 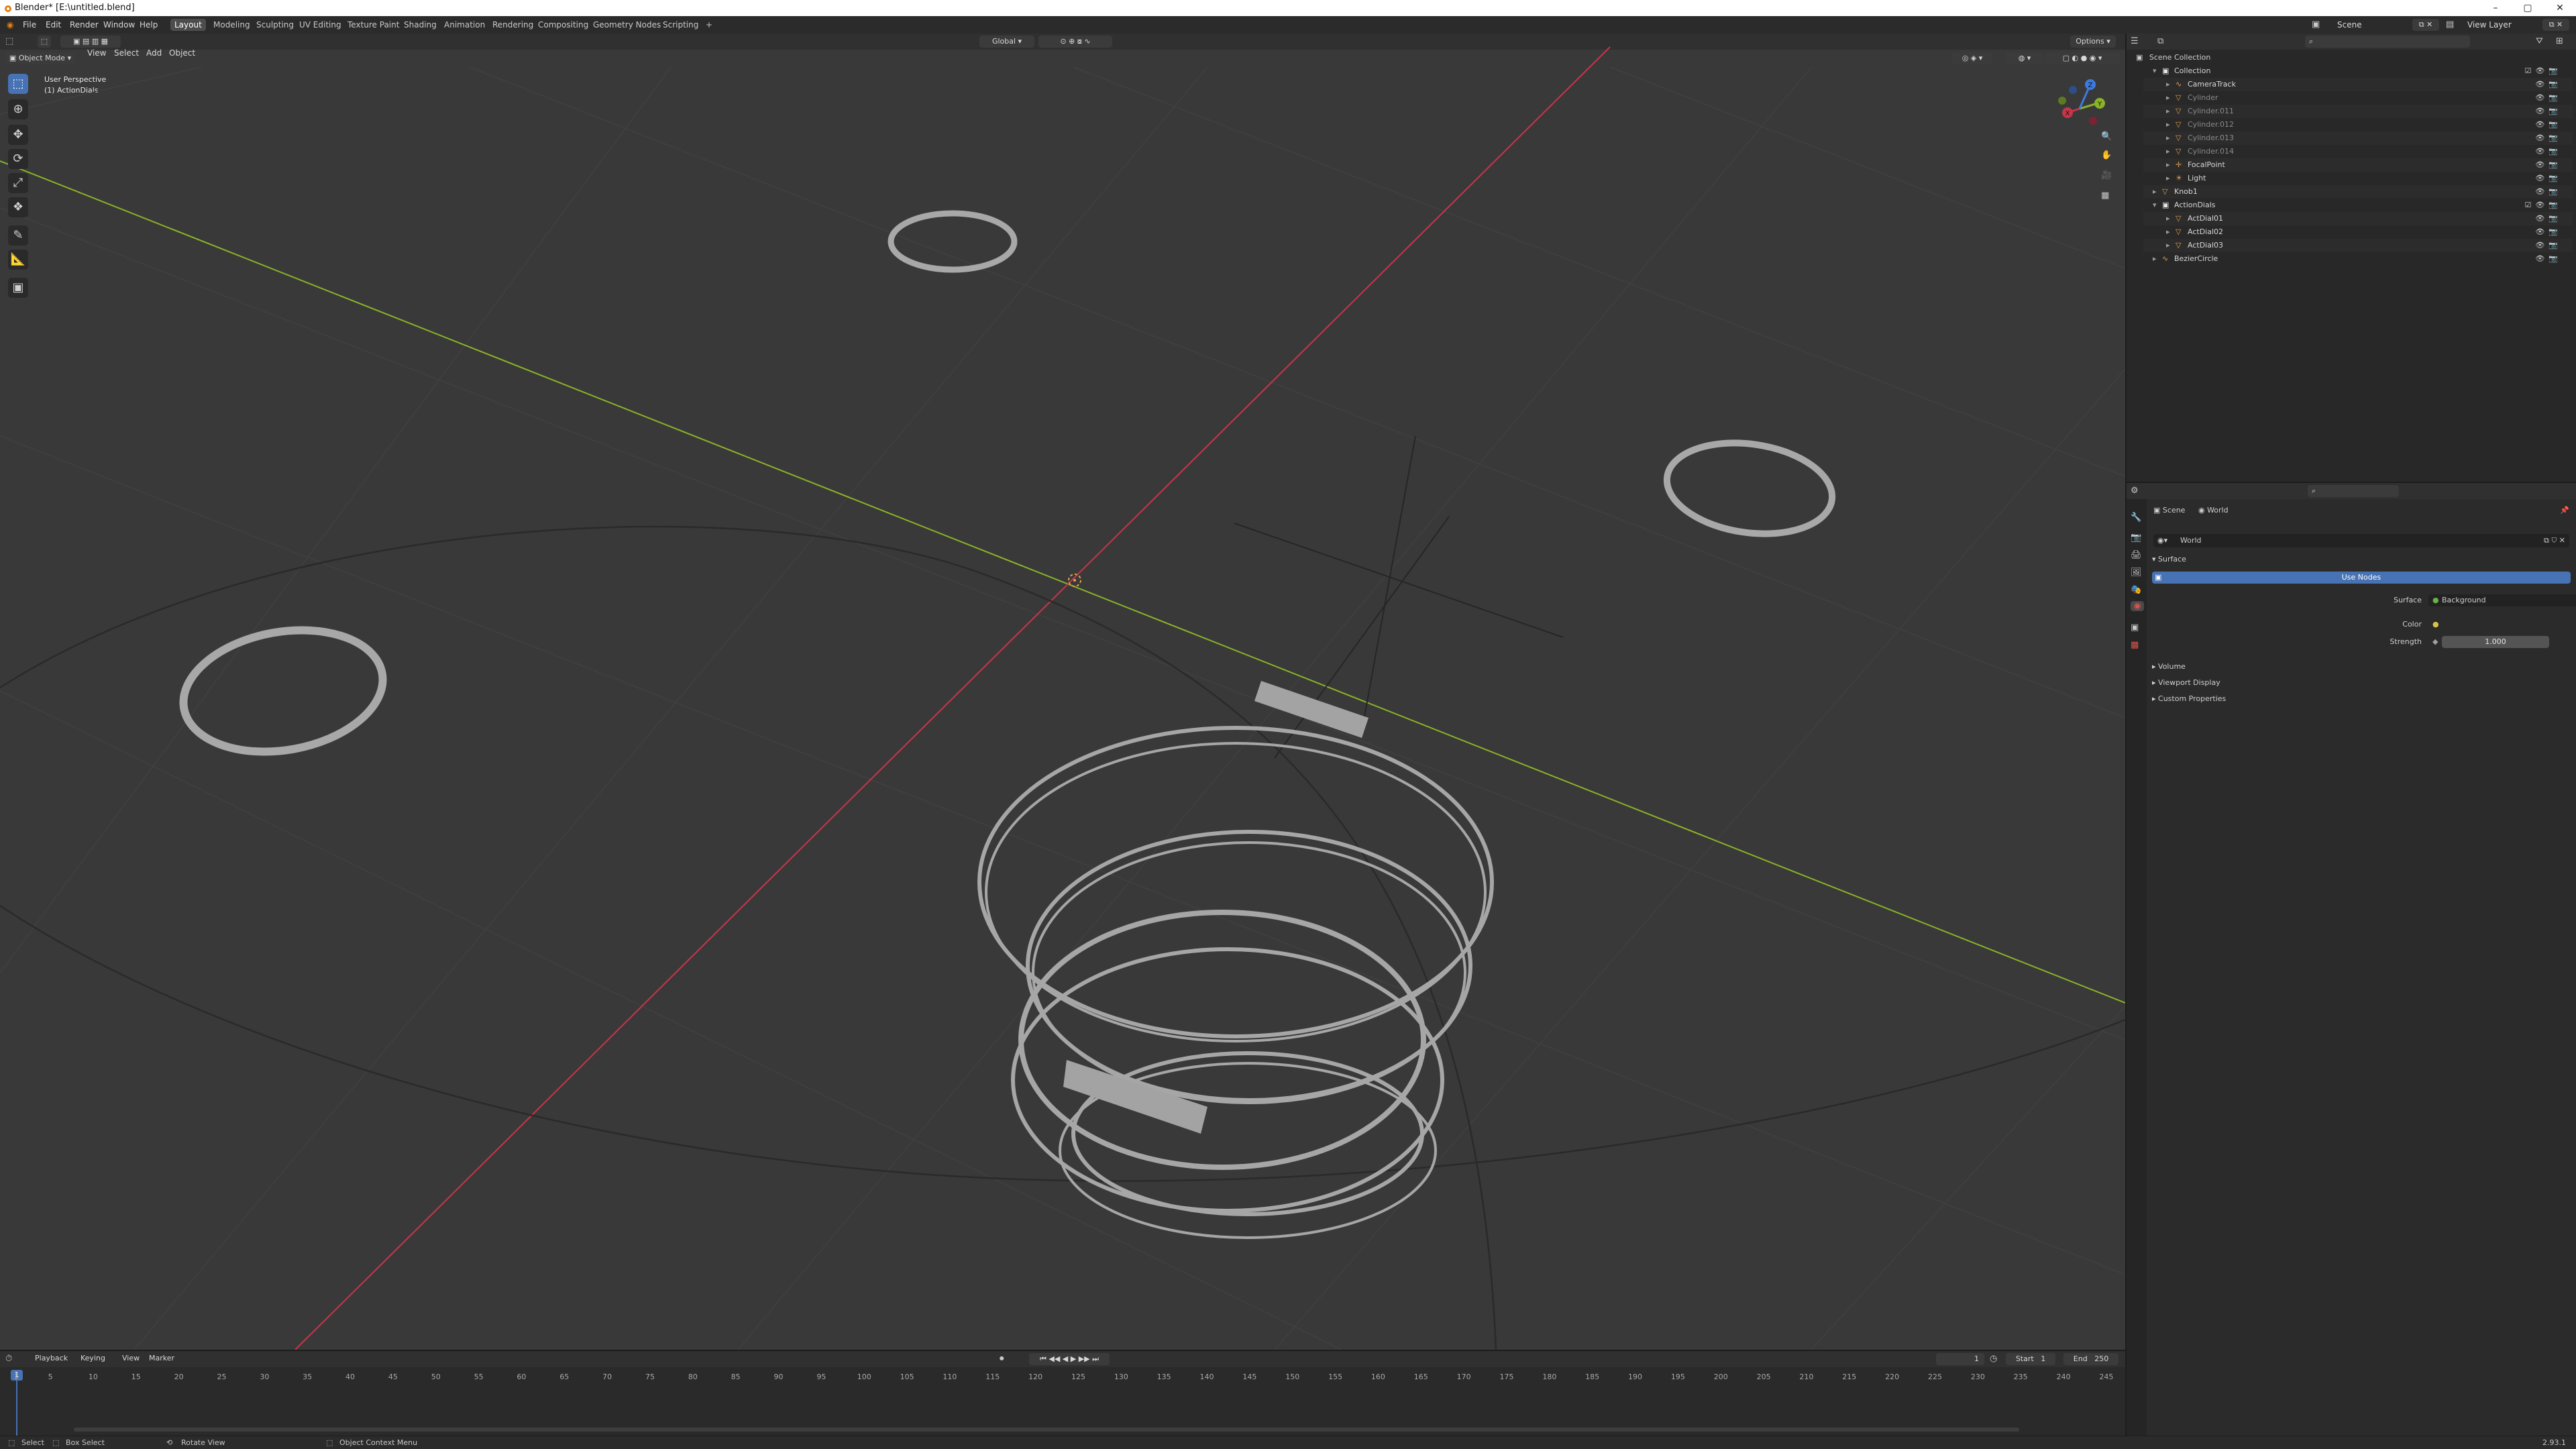 What do you see at coordinates (2030, 1359) in the screenshot?
I see `start-frame-field: Start 1` at bounding box center [2030, 1359].